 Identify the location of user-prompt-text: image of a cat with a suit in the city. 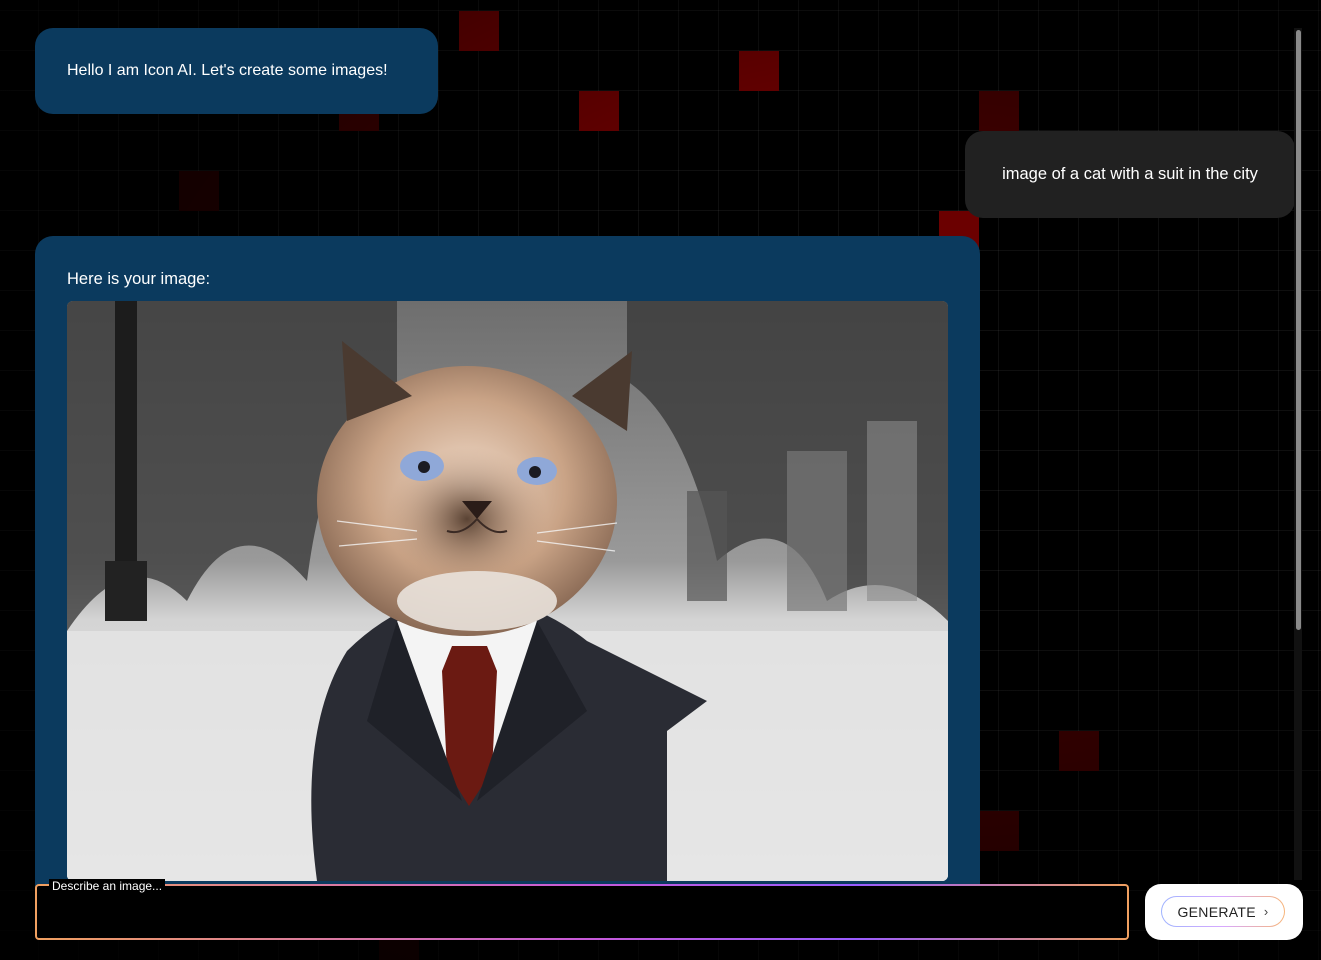
(1130, 174).